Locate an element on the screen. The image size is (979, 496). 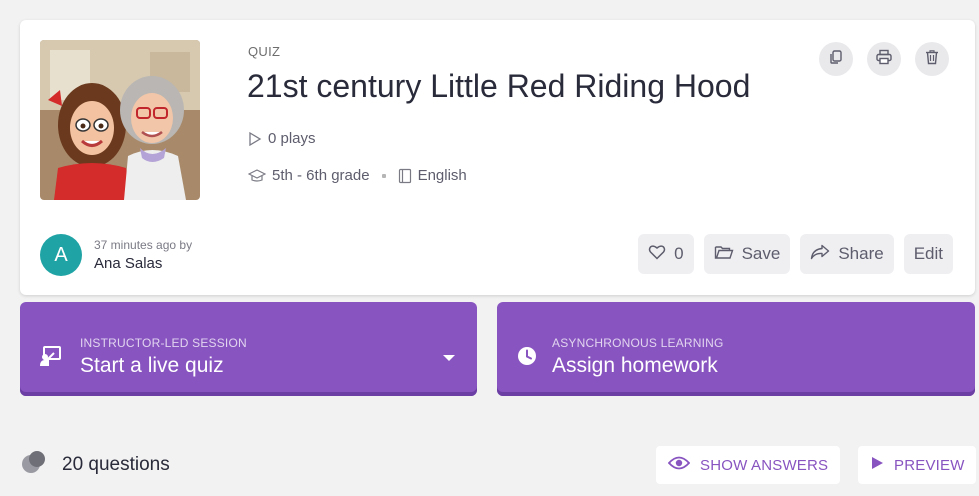
preview-button: PREVIEW is located at coordinates (917, 465).